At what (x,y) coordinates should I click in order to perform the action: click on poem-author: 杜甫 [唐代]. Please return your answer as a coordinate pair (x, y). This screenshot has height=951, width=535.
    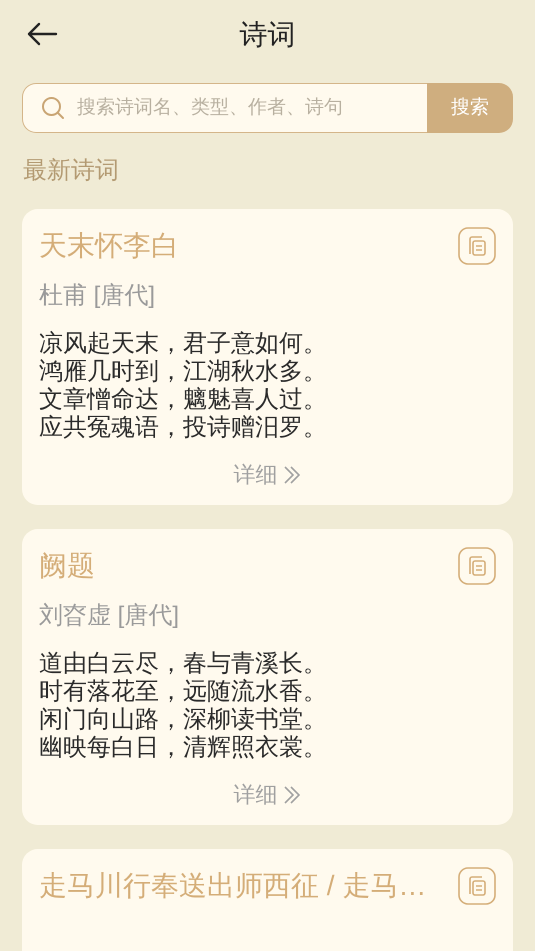
    Looking at the image, I should click on (97, 296).